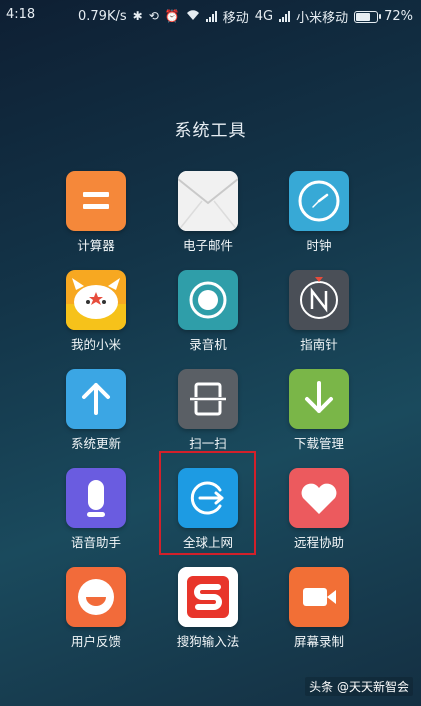  I want to click on email-icon, so click(208, 201).